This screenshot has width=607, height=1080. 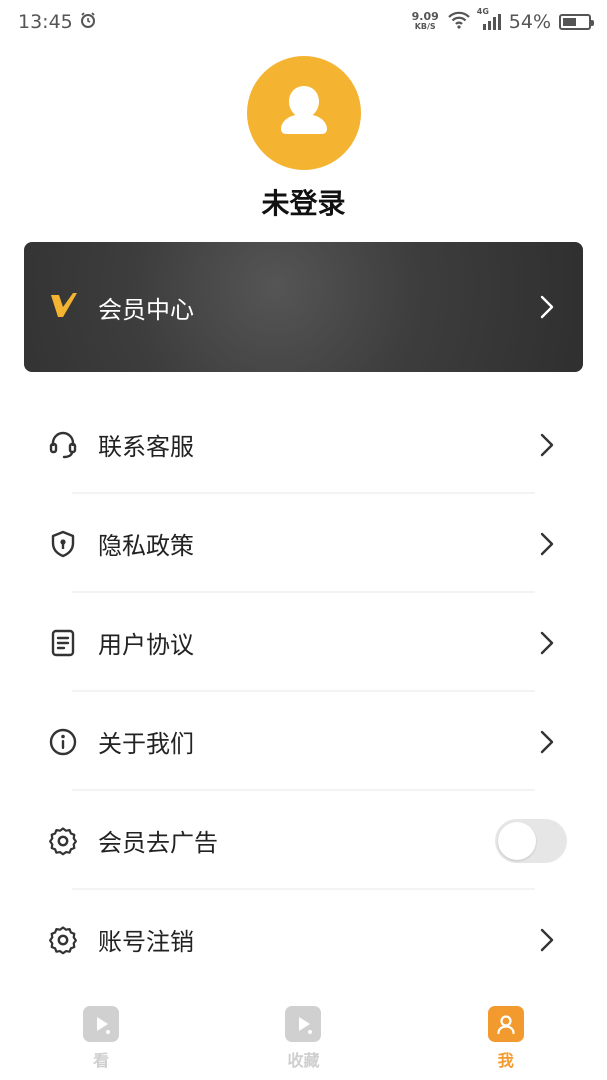 What do you see at coordinates (576, 22) in the screenshot?
I see `battery-icon` at bounding box center [576, 22].